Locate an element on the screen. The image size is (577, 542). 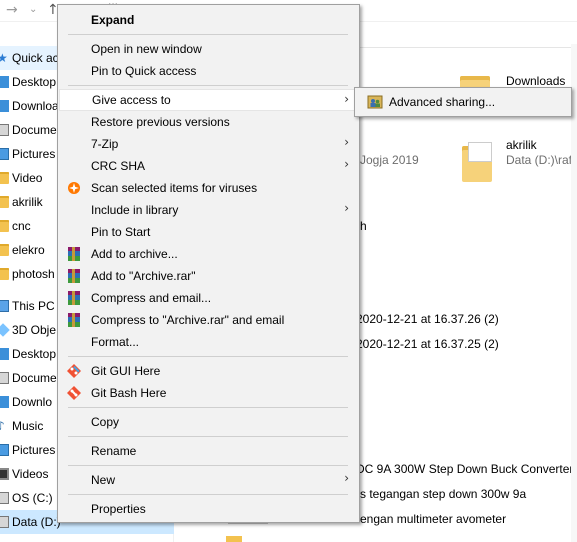
menu-item-scan-for-viruses: Scan selected items for viruses is located at coordinates (208, 188).